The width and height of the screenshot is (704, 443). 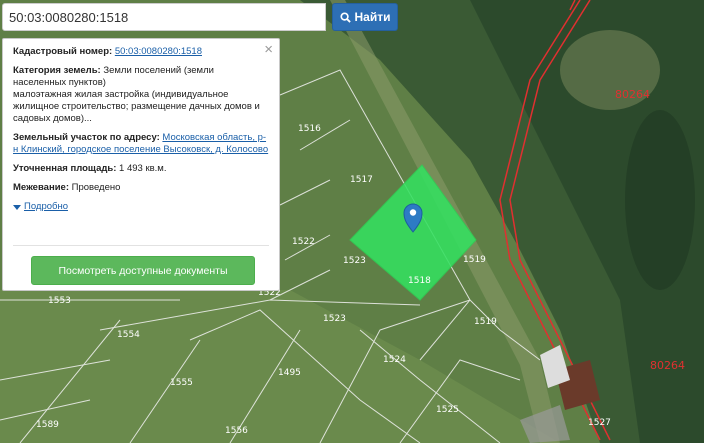 What do you see at coordinates (128, 335) in the screenshot?
I see `parcel-label: 1554` at bounding box center [128, 335].